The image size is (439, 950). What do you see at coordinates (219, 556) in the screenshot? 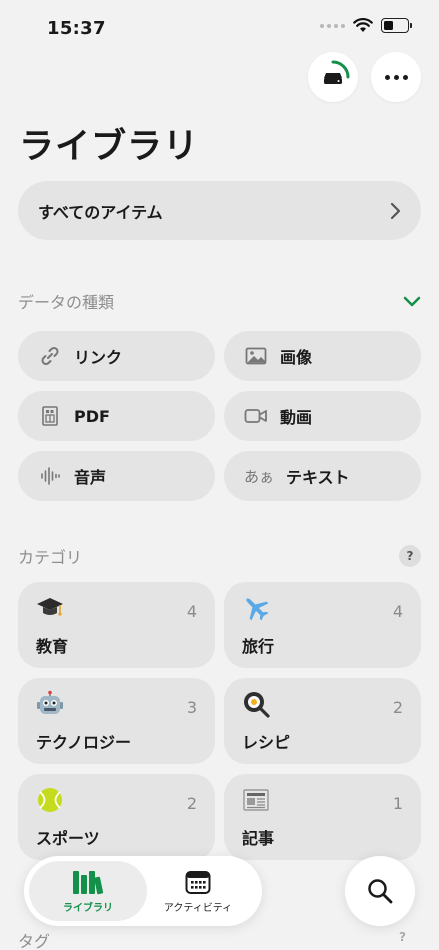
I see `categories-header: カテゴリ ?` at bounding box center [219, 556].